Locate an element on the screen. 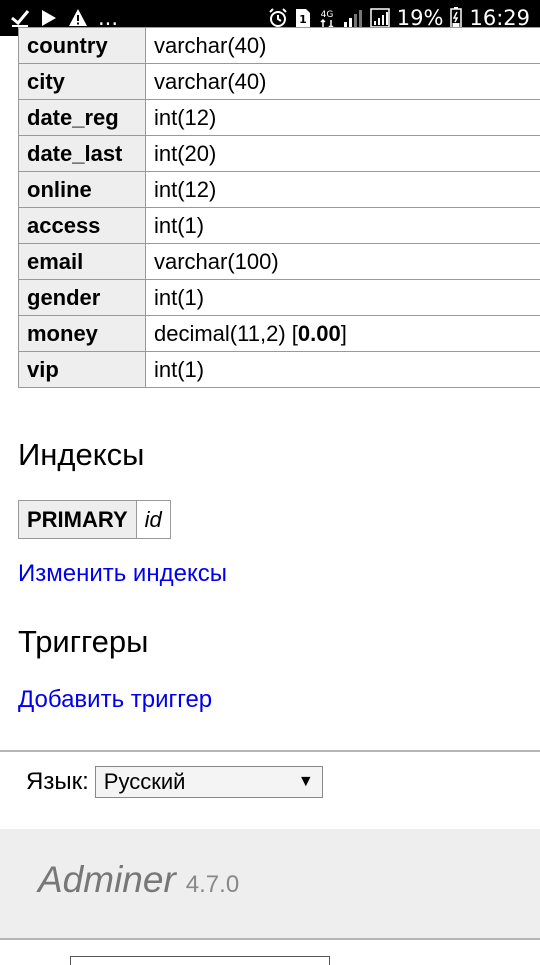 Image resolution: width=540 pixels, height=965 pixels. brand: Adminer 4.7.0 is located at coordinates (138, 880).